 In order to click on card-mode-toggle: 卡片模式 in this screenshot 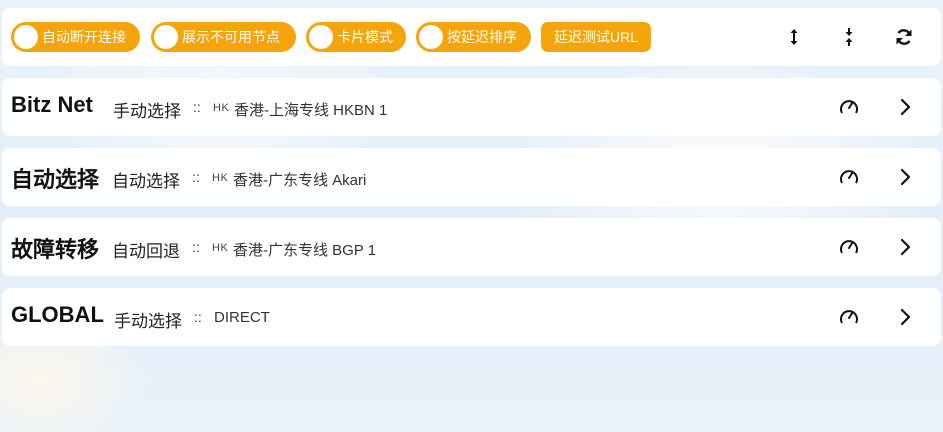, I will do `click(356, 37)`.